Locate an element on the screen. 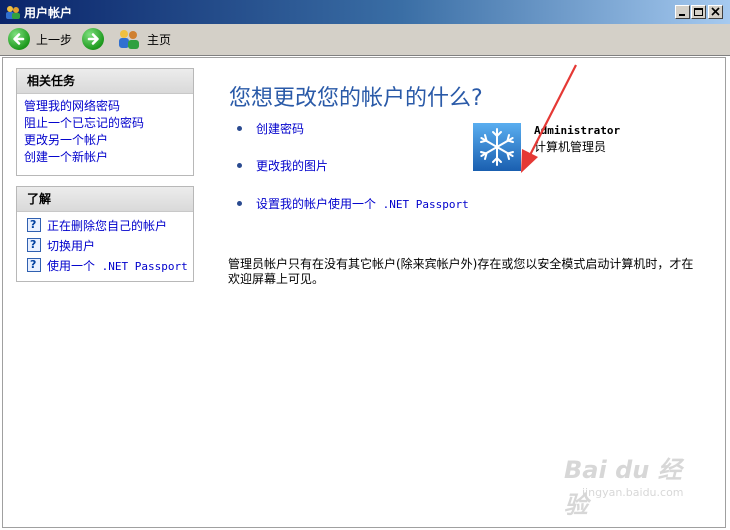 The width and height of the screenshot is (730, 530). related-tasks-list: 管理我的网络密码 阻止一个已忘记的密码 更改另一个帐户 创建一个新帐户 is located at coordinates (105, 130).